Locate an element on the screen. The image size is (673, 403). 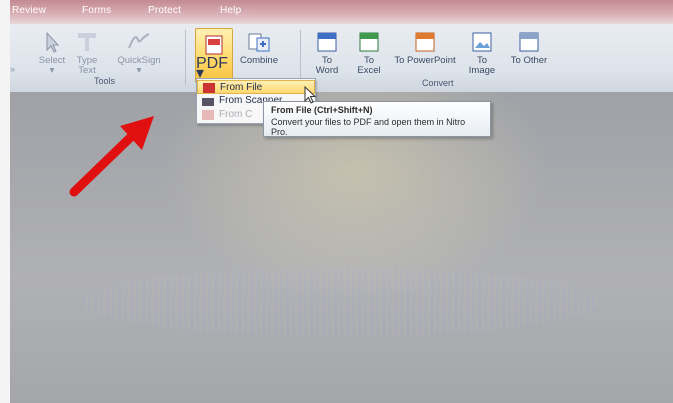
type-text-icon is located at coordinates (87, 42).